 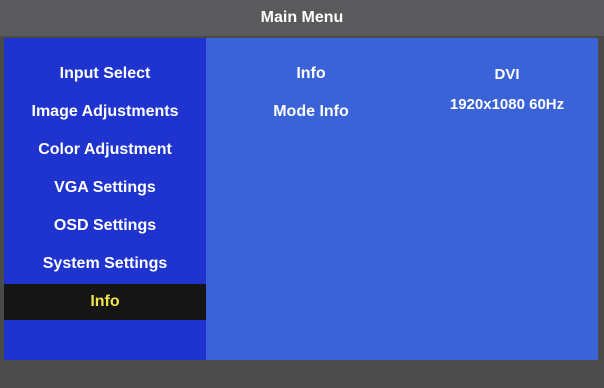 I want to click on sidebar-item-info: Info, so click(x=105, y=302).